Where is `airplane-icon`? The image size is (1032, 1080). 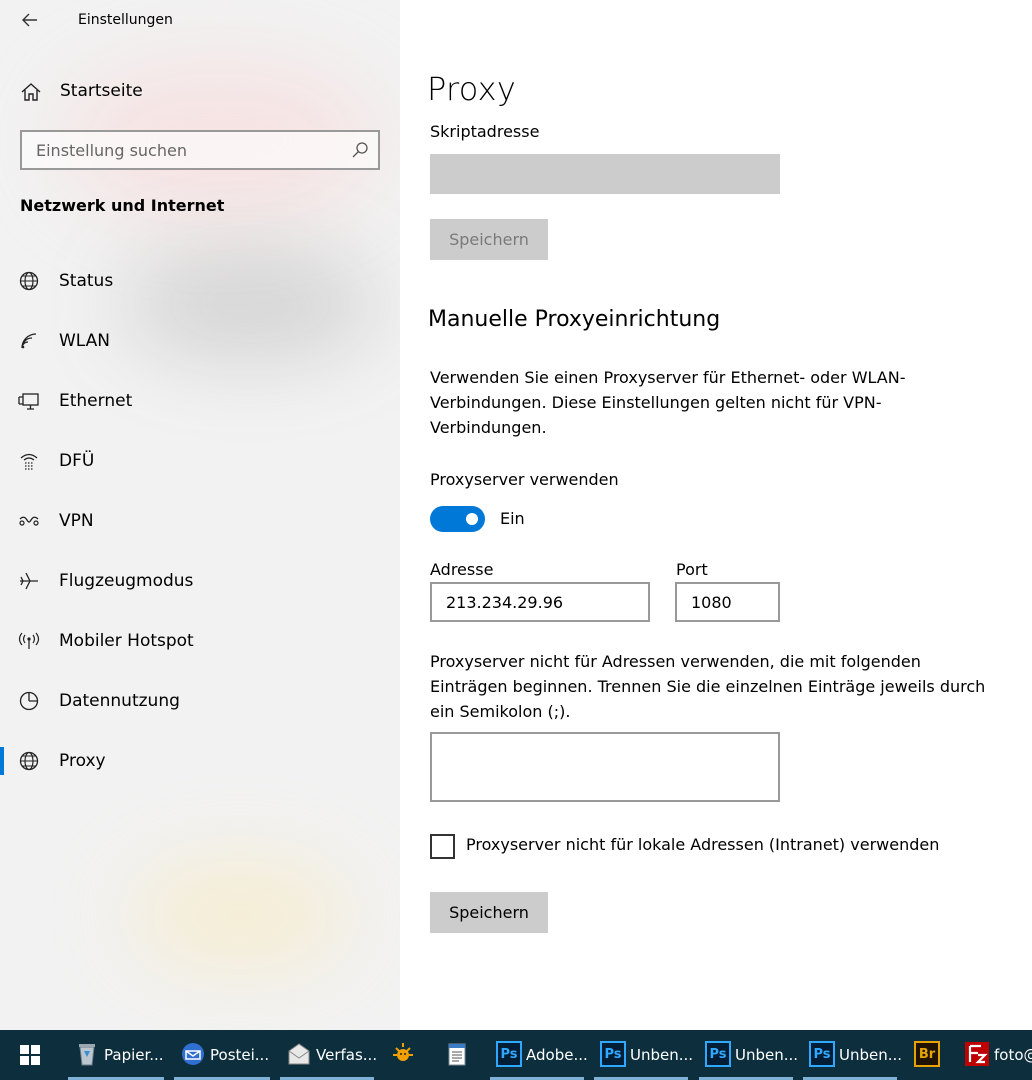
airplane-icon is located at coordinates (29, 581).